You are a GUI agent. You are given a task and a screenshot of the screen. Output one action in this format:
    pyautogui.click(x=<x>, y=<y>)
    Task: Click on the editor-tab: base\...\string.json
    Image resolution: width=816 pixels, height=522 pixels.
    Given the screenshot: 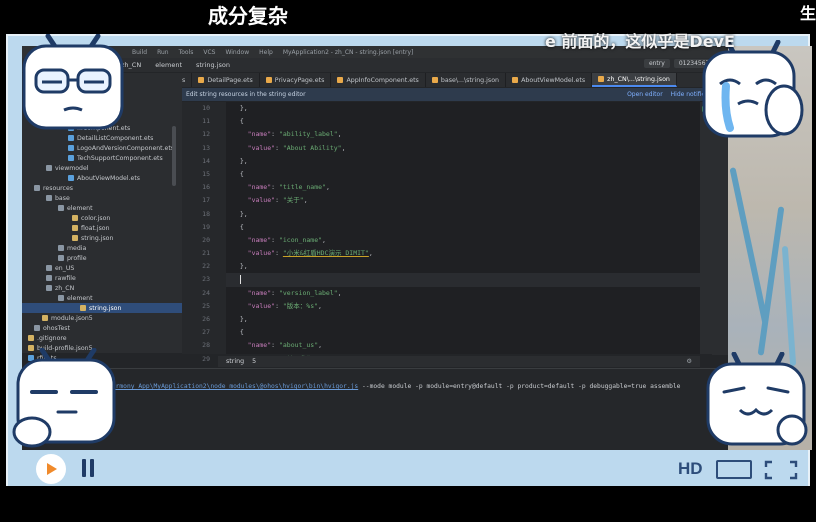 What is the action you would take?
    pyautogui.click(x=466, y=80)
    